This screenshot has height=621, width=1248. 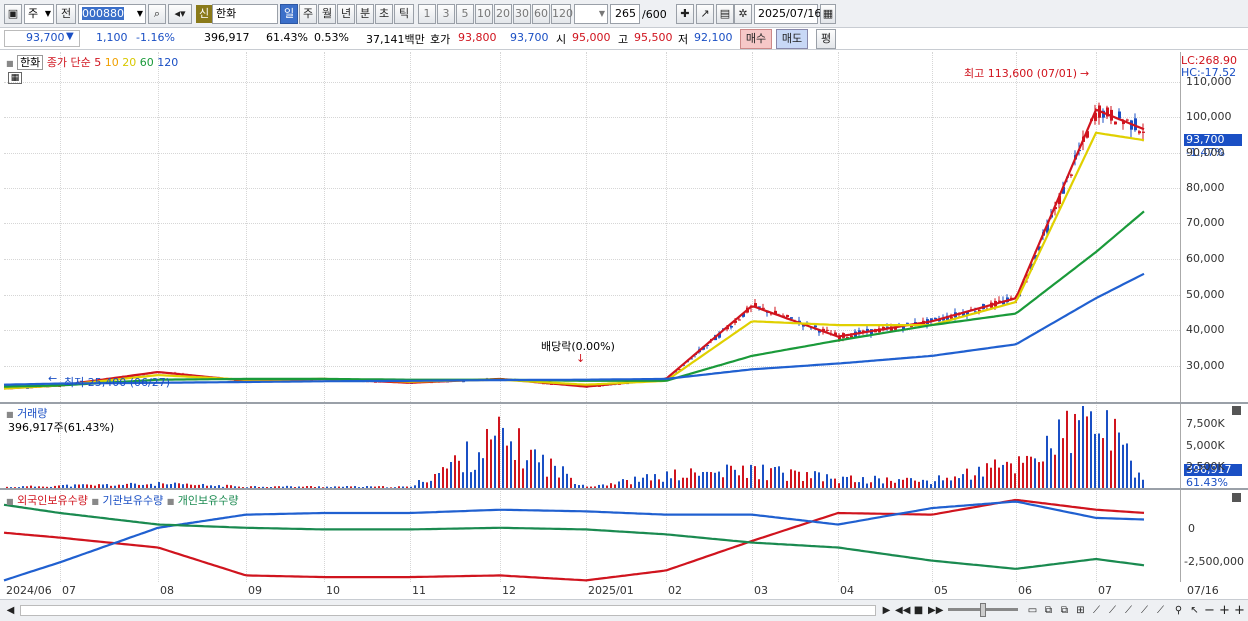 I want to click on x-tick-label: 2024/06, so click(x=29, y=590).